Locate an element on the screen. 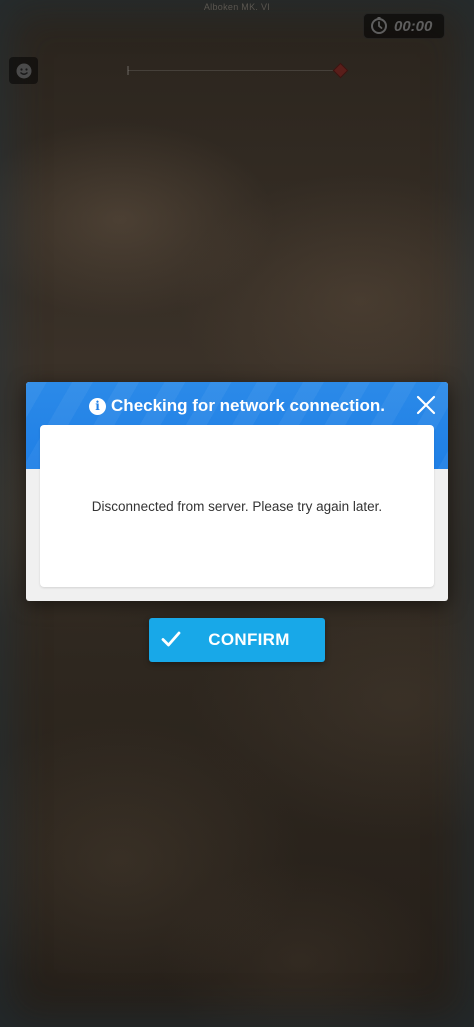 The width and height of the screenshot is (474, 1027). match-timer: 00:00 is located at coordinates (404, 26).